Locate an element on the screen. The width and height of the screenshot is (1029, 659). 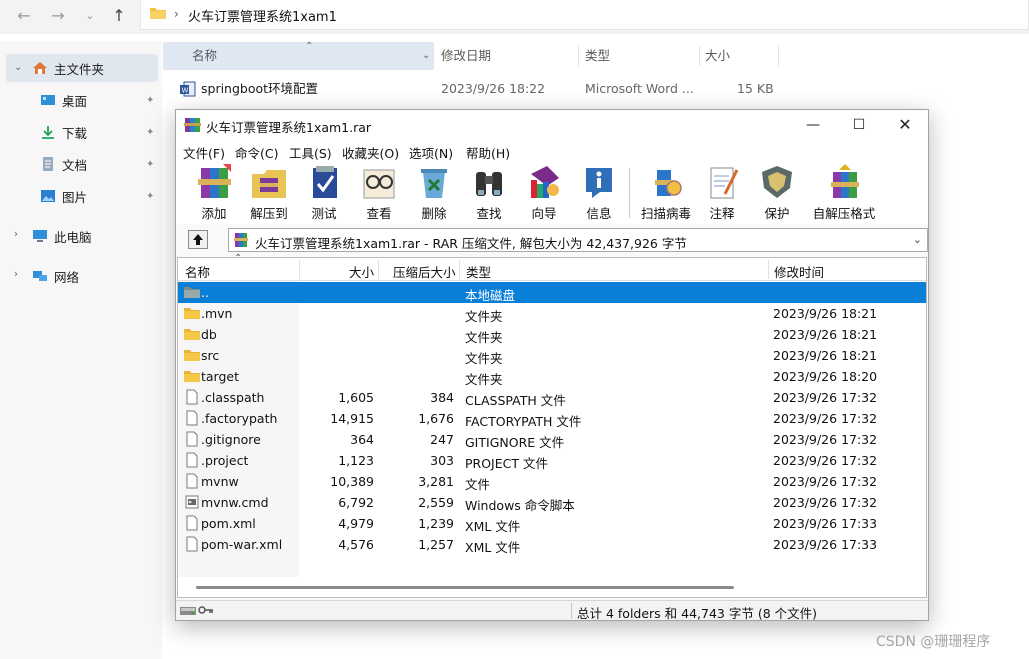
comment-button: 注释 is located at coordinates (722, 193).